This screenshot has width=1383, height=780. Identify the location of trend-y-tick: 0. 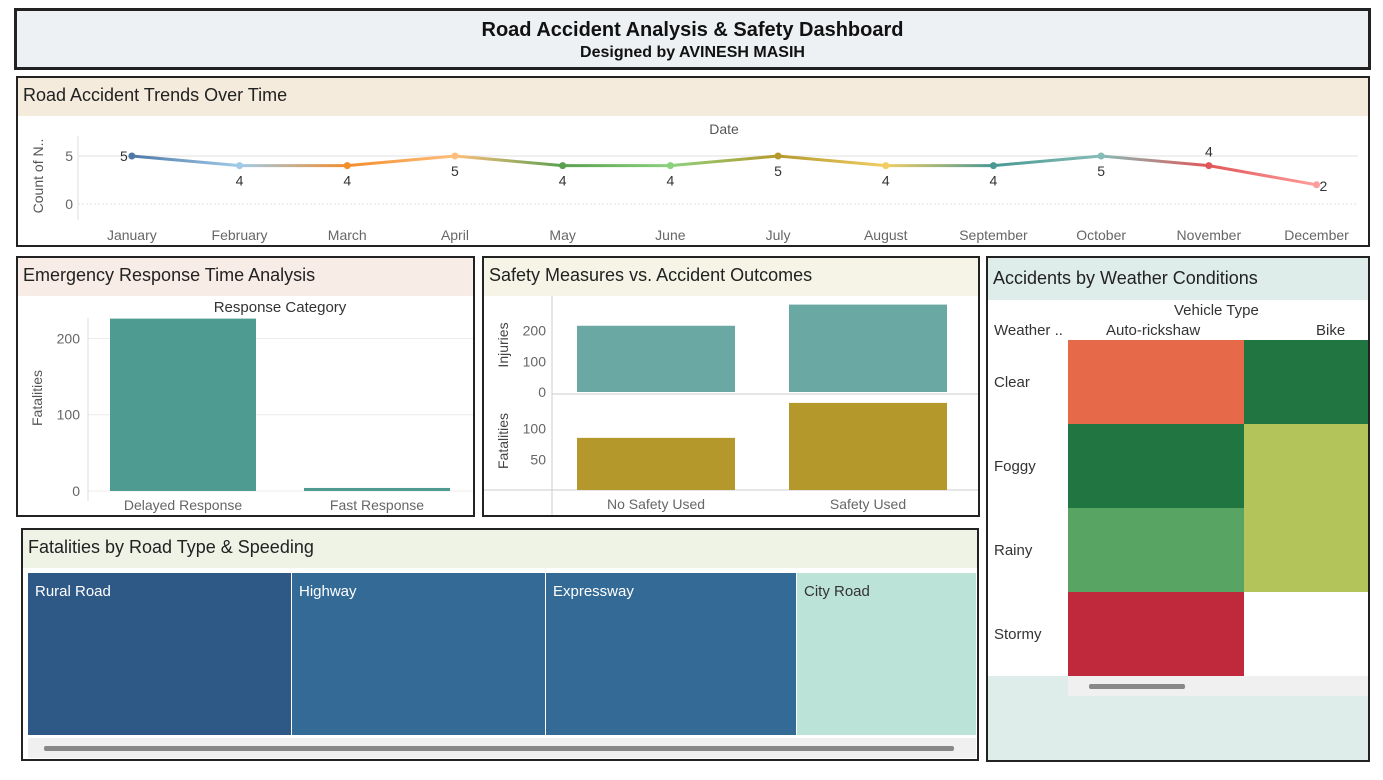
(69, 204).